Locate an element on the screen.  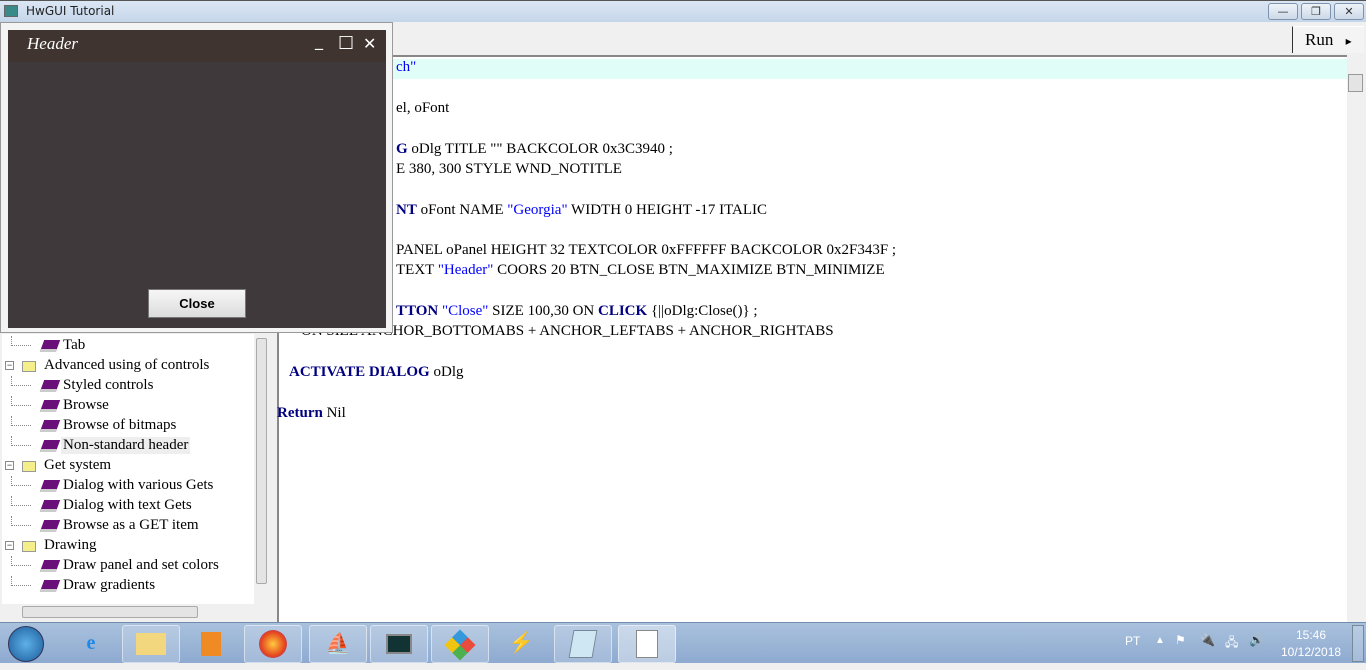
file-explorer-icon is located at coordinates (151, 644).